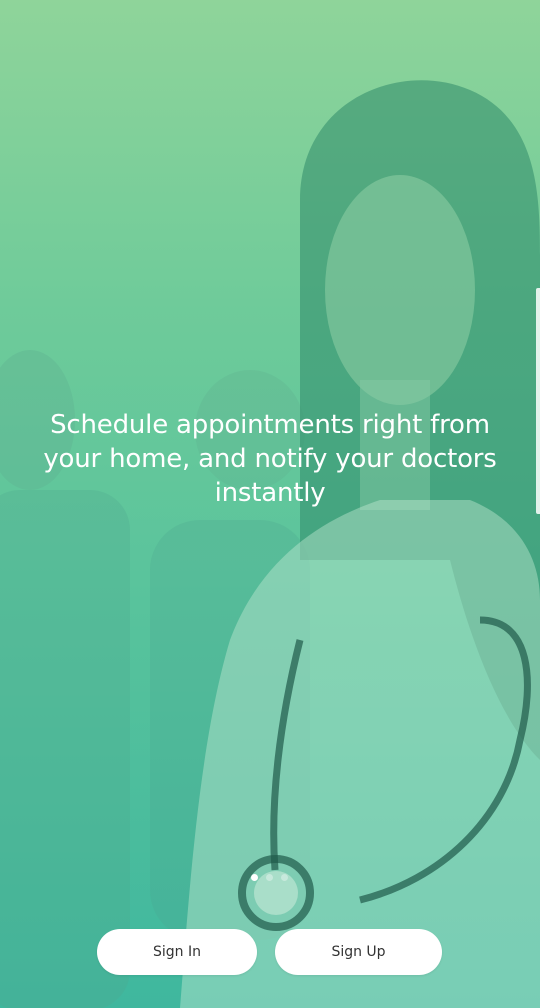 The image size is (540, 1008). I want to click on page-indicator, so click(269, 877).